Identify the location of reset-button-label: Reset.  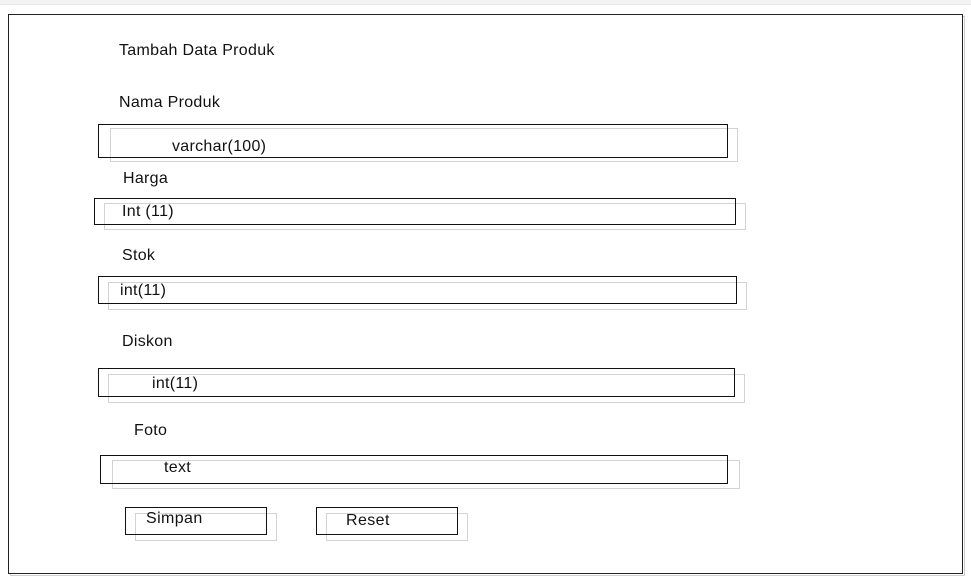
(368, 520).